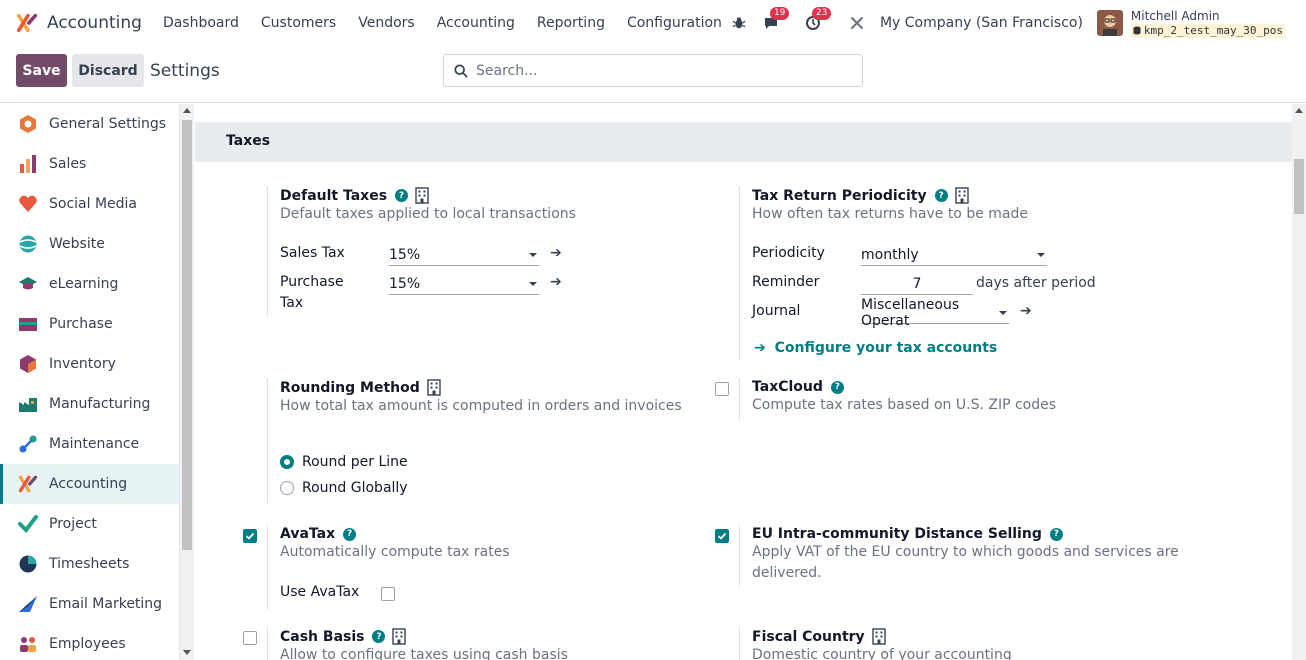 This screenshot has width=1306, height=660. I want to click on sidebar-item-elearning: eLearning, so click(89, 284).